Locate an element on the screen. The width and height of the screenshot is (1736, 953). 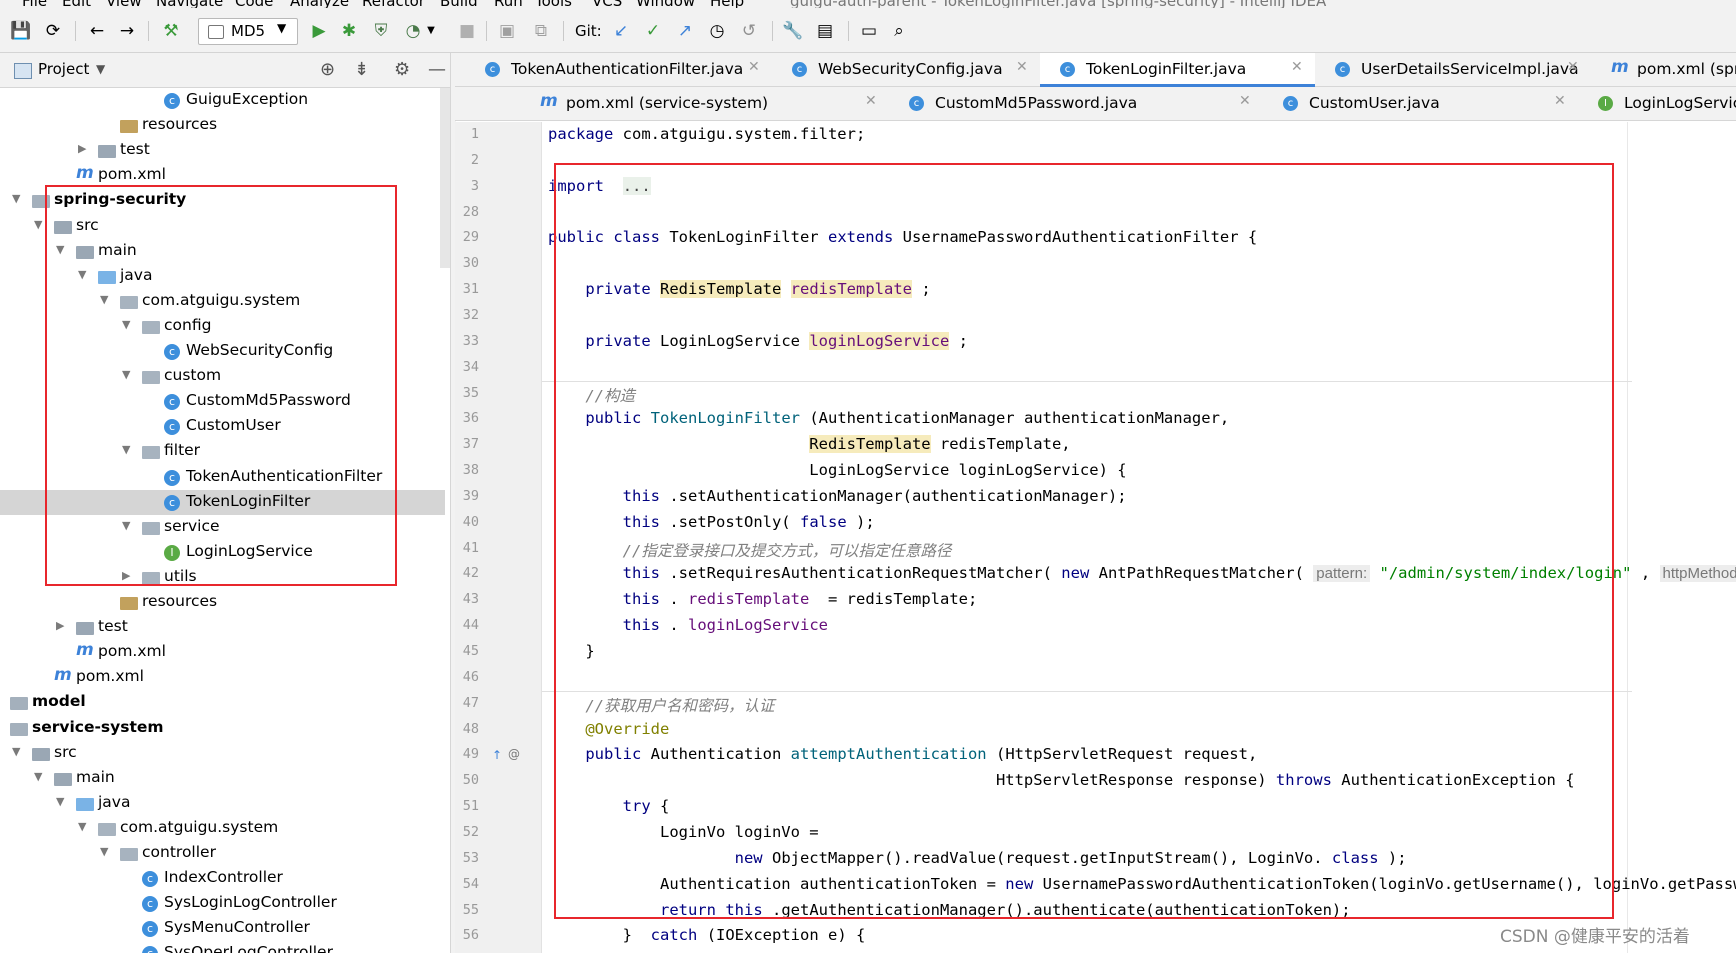
run-icon: ▶ is located at coordinates (319, 31).